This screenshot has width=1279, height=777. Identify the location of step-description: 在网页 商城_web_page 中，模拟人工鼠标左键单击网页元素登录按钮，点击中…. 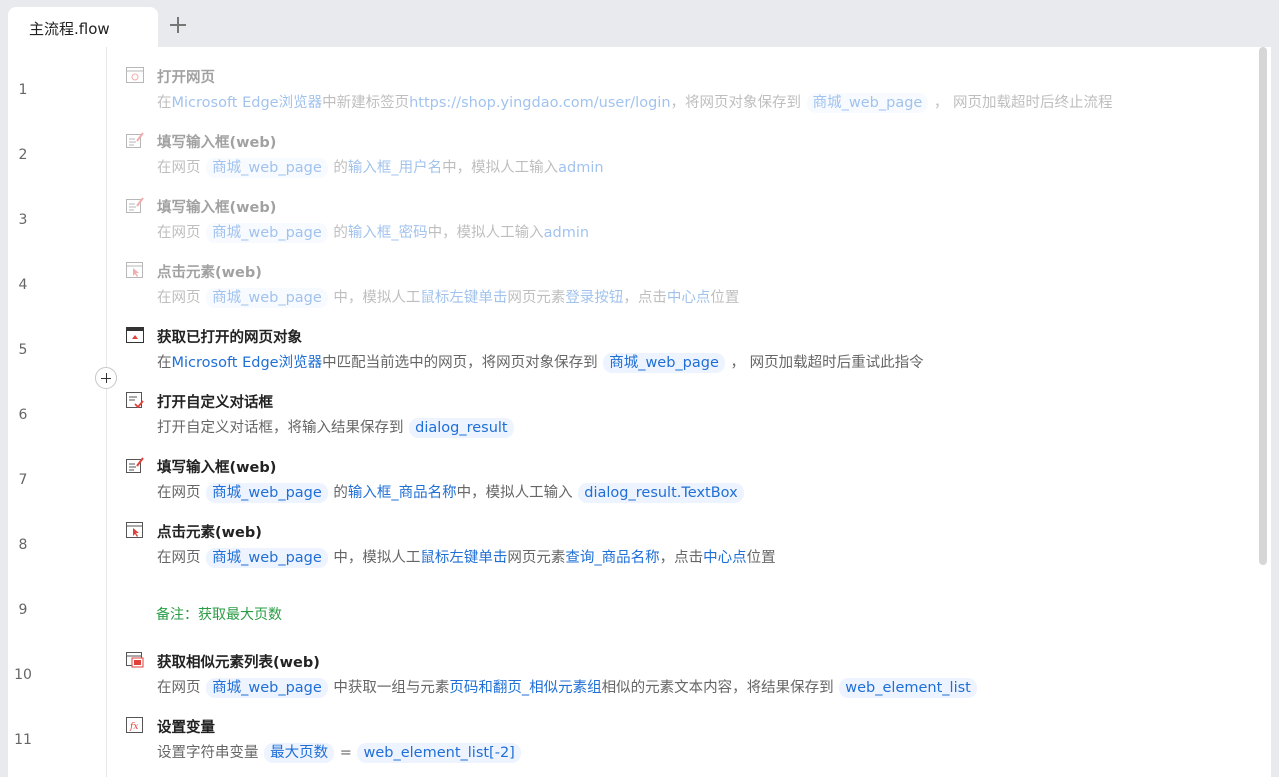
(448, 297).